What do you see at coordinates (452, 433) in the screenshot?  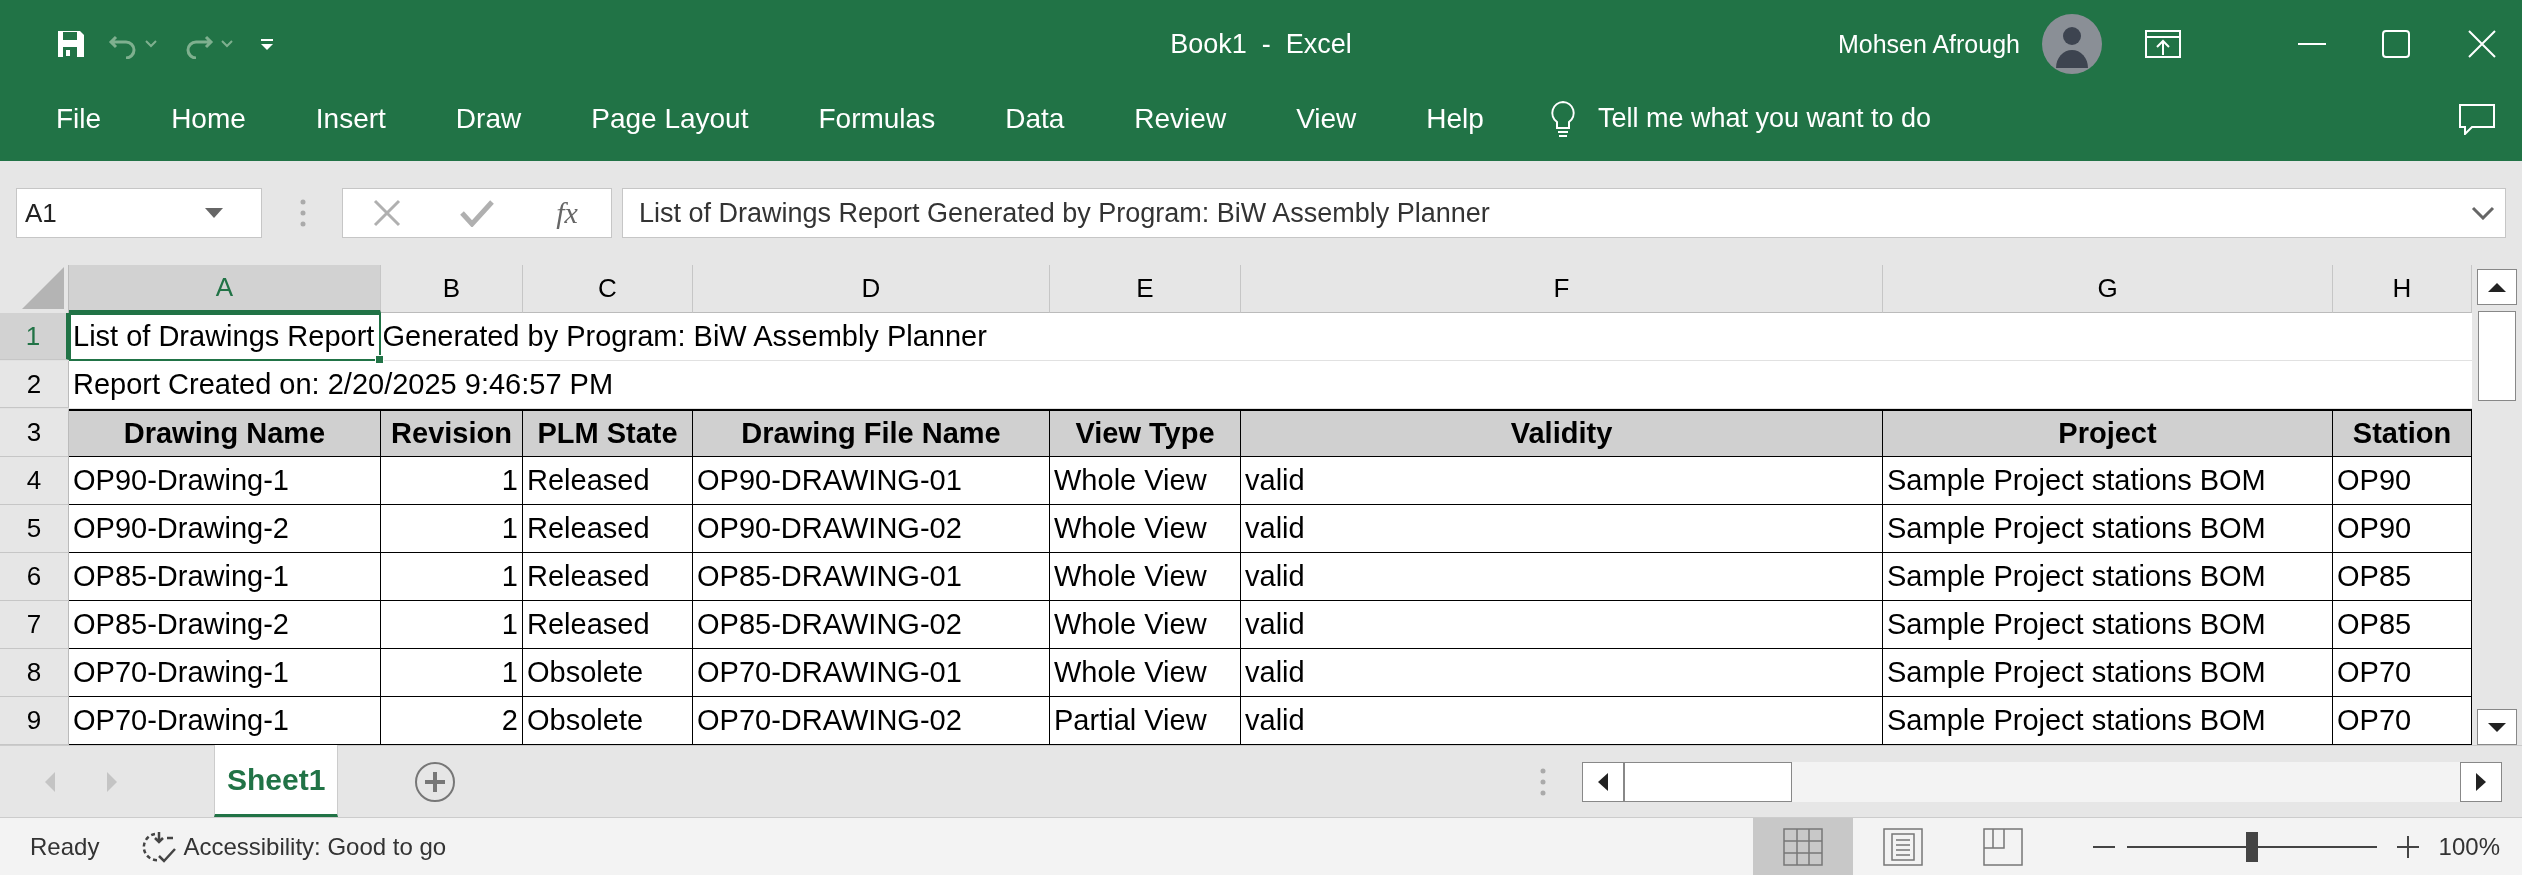 I see `header-cell: Revision` at bounding box center [452, 433].